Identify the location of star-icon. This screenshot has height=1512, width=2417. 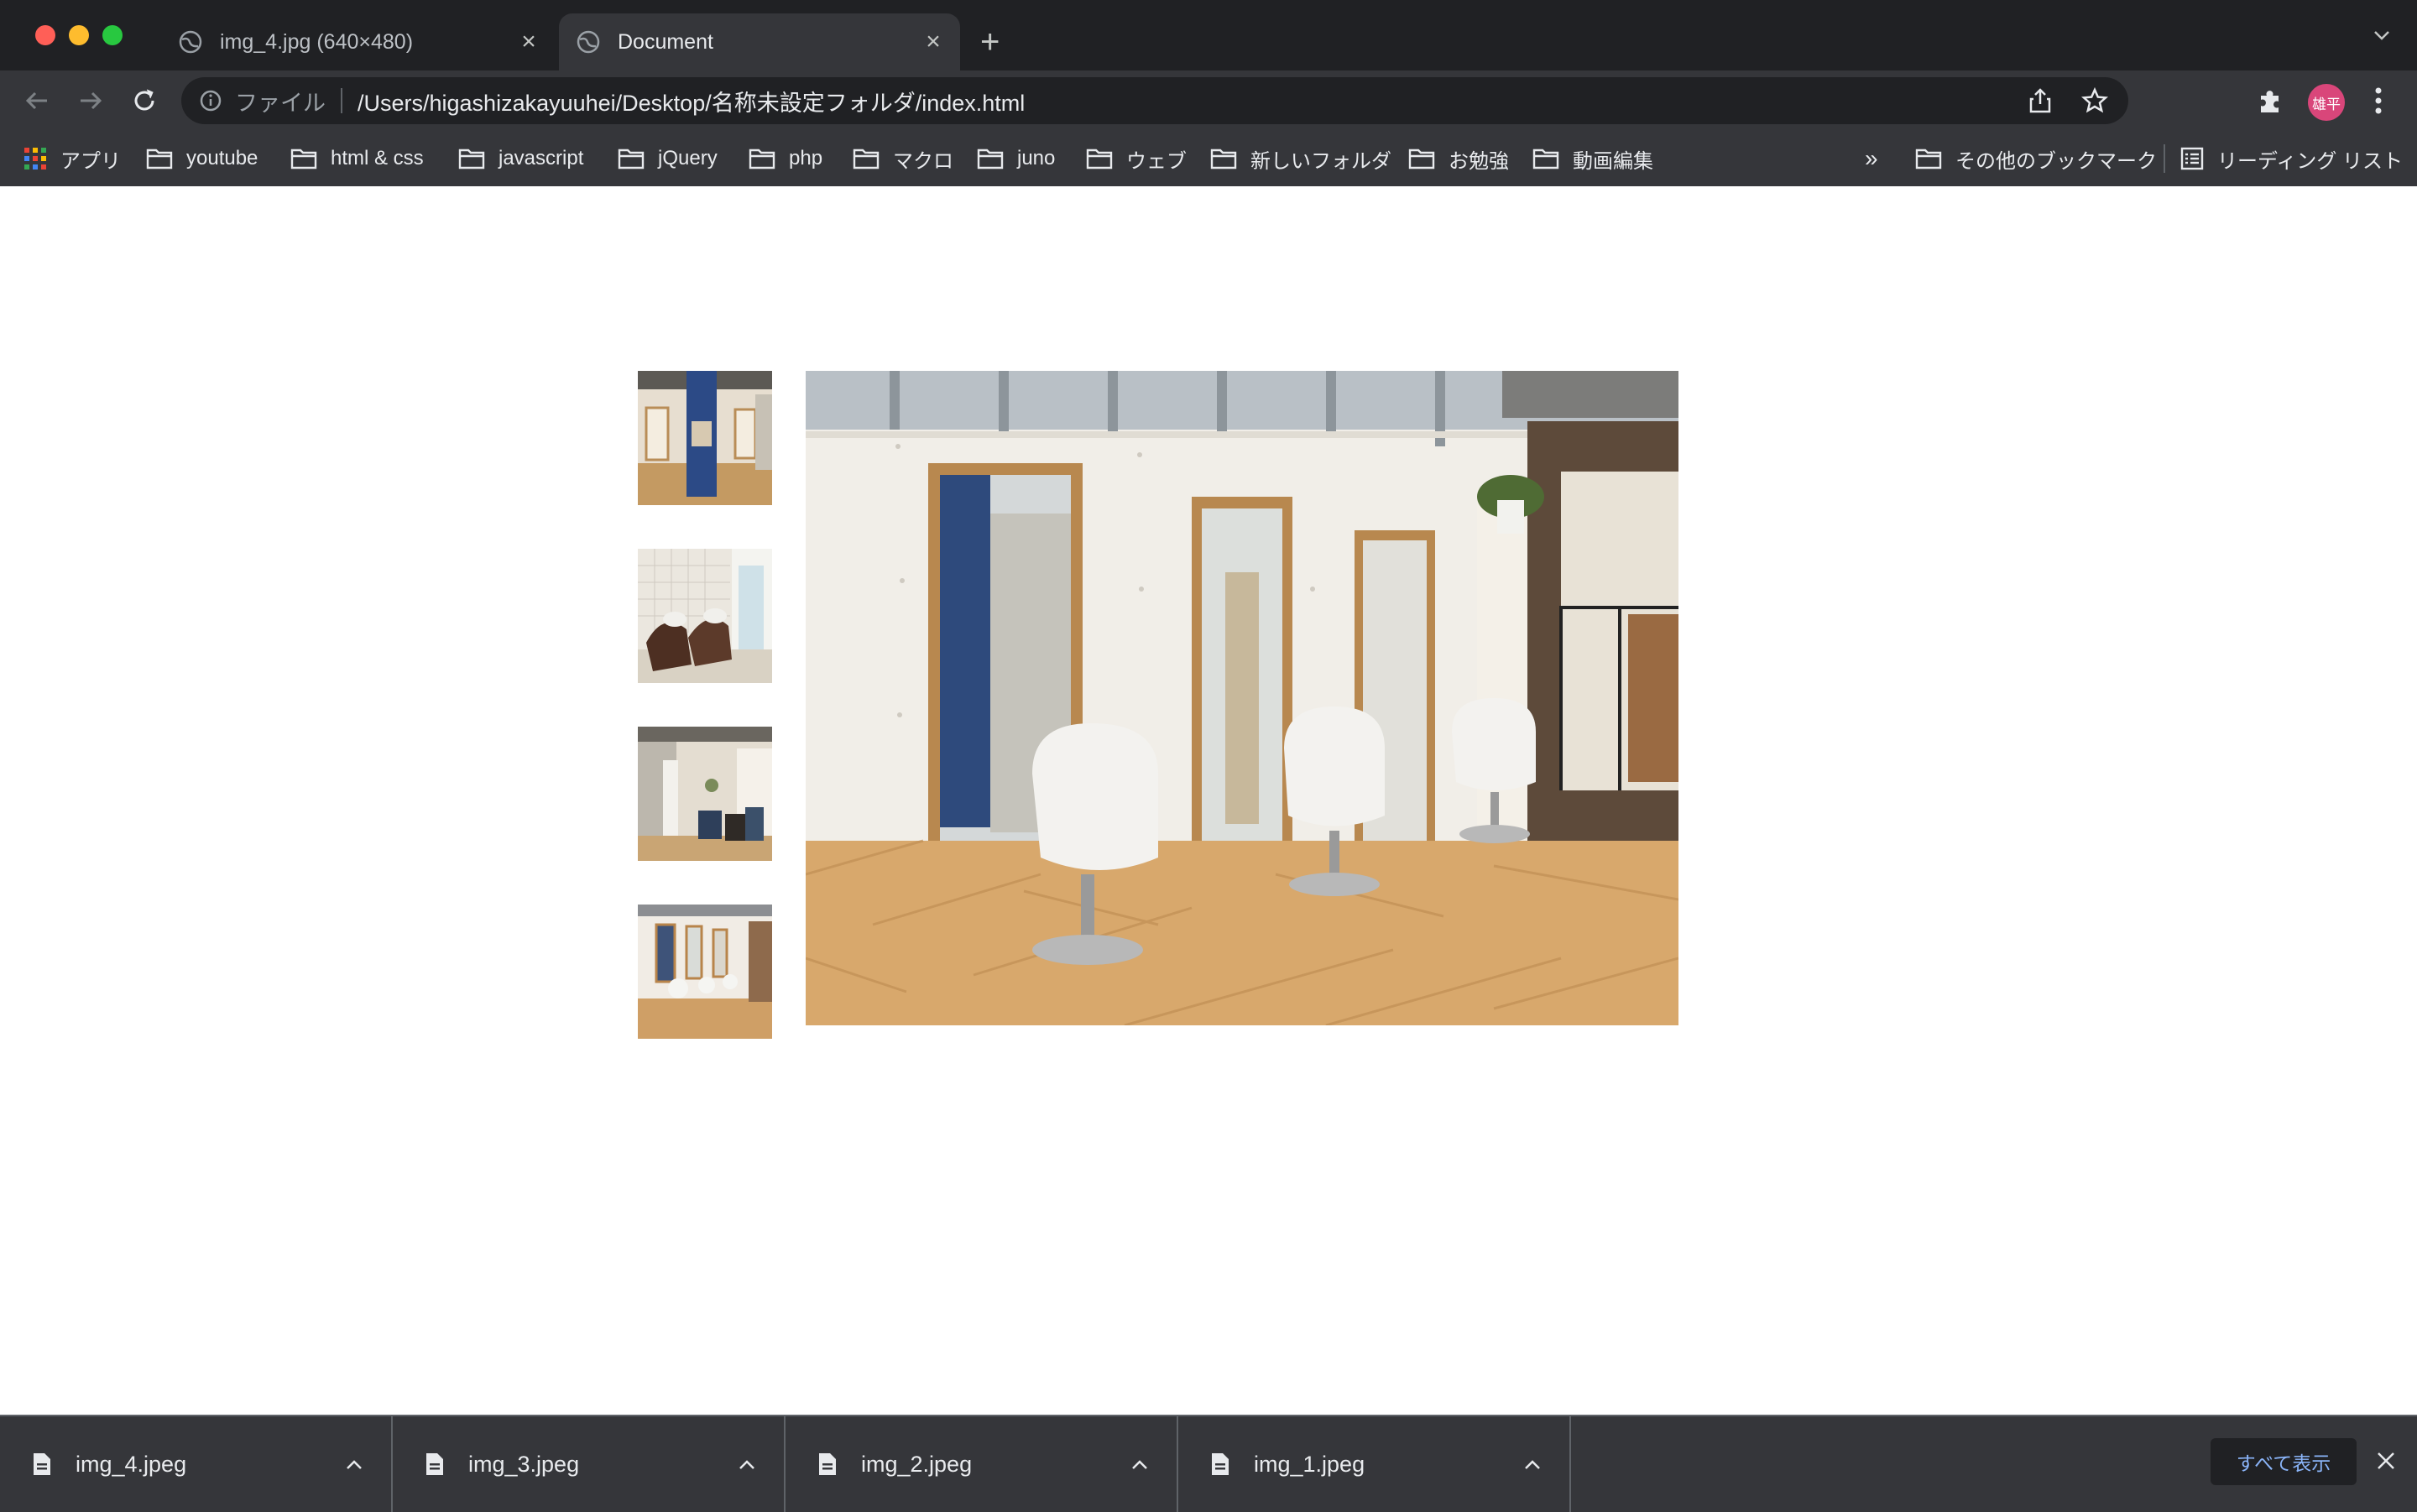
(2094, 101).